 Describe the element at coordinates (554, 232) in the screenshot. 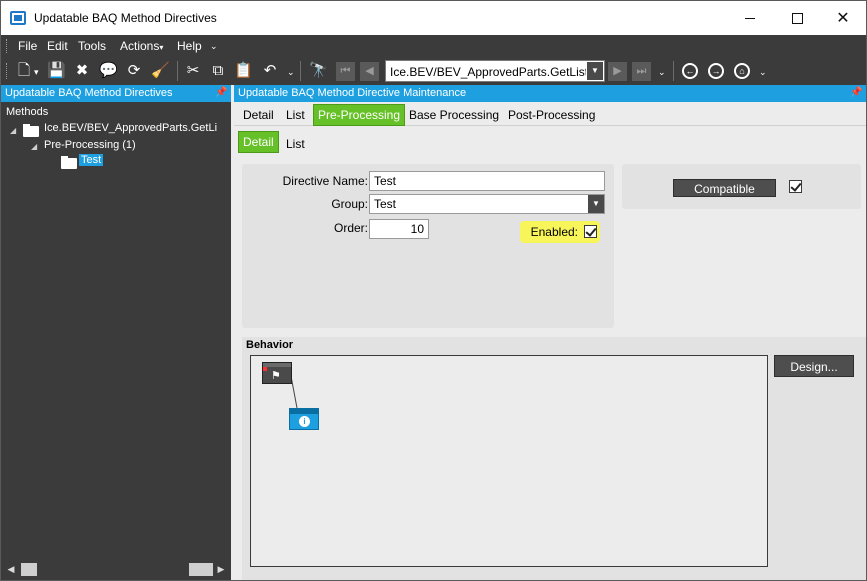

I see `enabled-label: Enabled:` at that location.